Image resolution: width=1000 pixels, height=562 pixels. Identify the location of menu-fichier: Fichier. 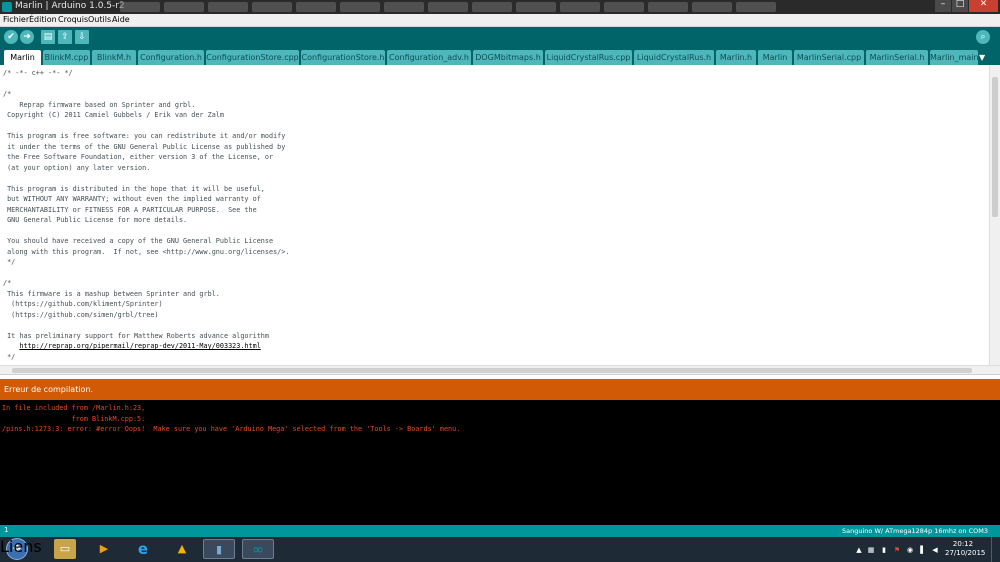
(16, 20).